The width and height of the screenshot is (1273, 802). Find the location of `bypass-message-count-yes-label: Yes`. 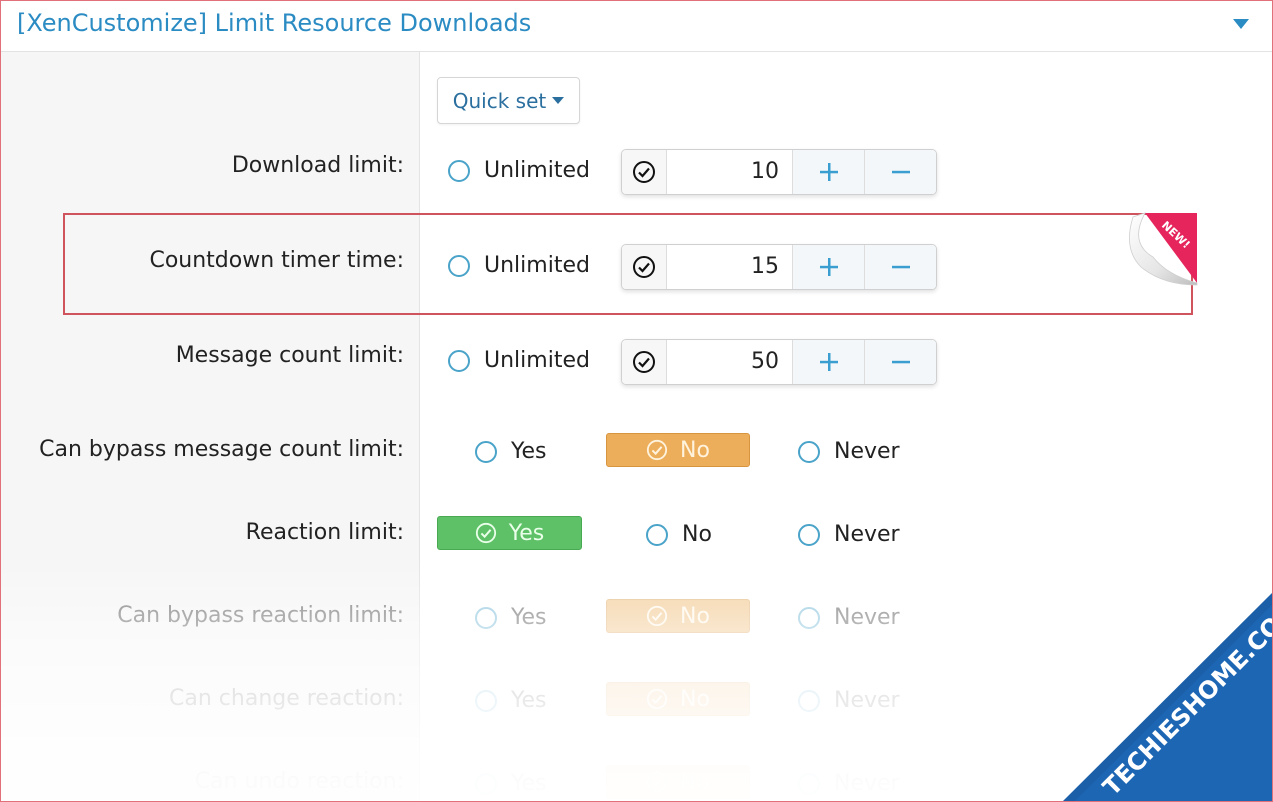

bypass-message-count-yes-label: Yes is located at coordinates (529, 451).